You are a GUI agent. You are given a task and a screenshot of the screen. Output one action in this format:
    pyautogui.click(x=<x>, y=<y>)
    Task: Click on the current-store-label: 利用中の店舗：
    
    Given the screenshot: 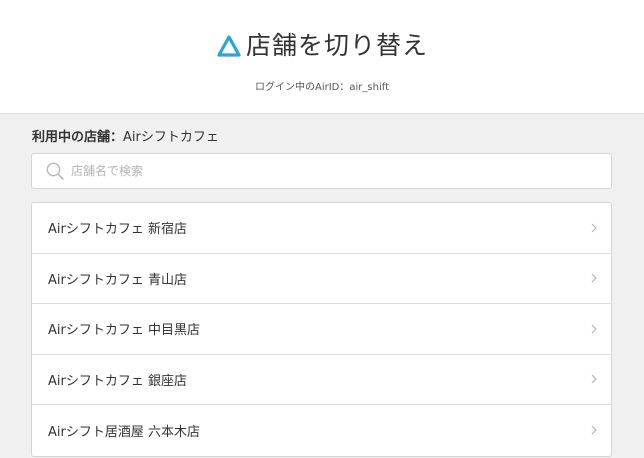 What is the action you would take?
    pyautogui.click(x=78, y=137)
    